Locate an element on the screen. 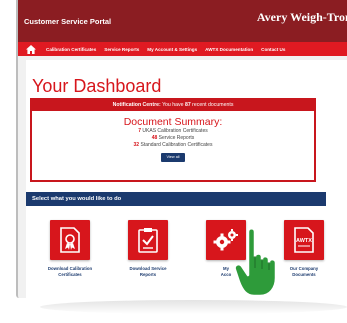 The width and height of the screenshot is (347, 323). summary-label: Service Reports is located at coordinates (176, 138).